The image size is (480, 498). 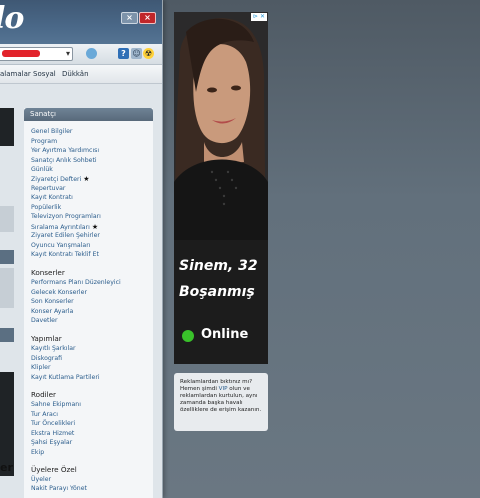 What do you see at coordinates (60, 246) in the screenshot?
I see `sidebar-item: Oyuncu Yarışmaları` at bounding box center [60, 246].